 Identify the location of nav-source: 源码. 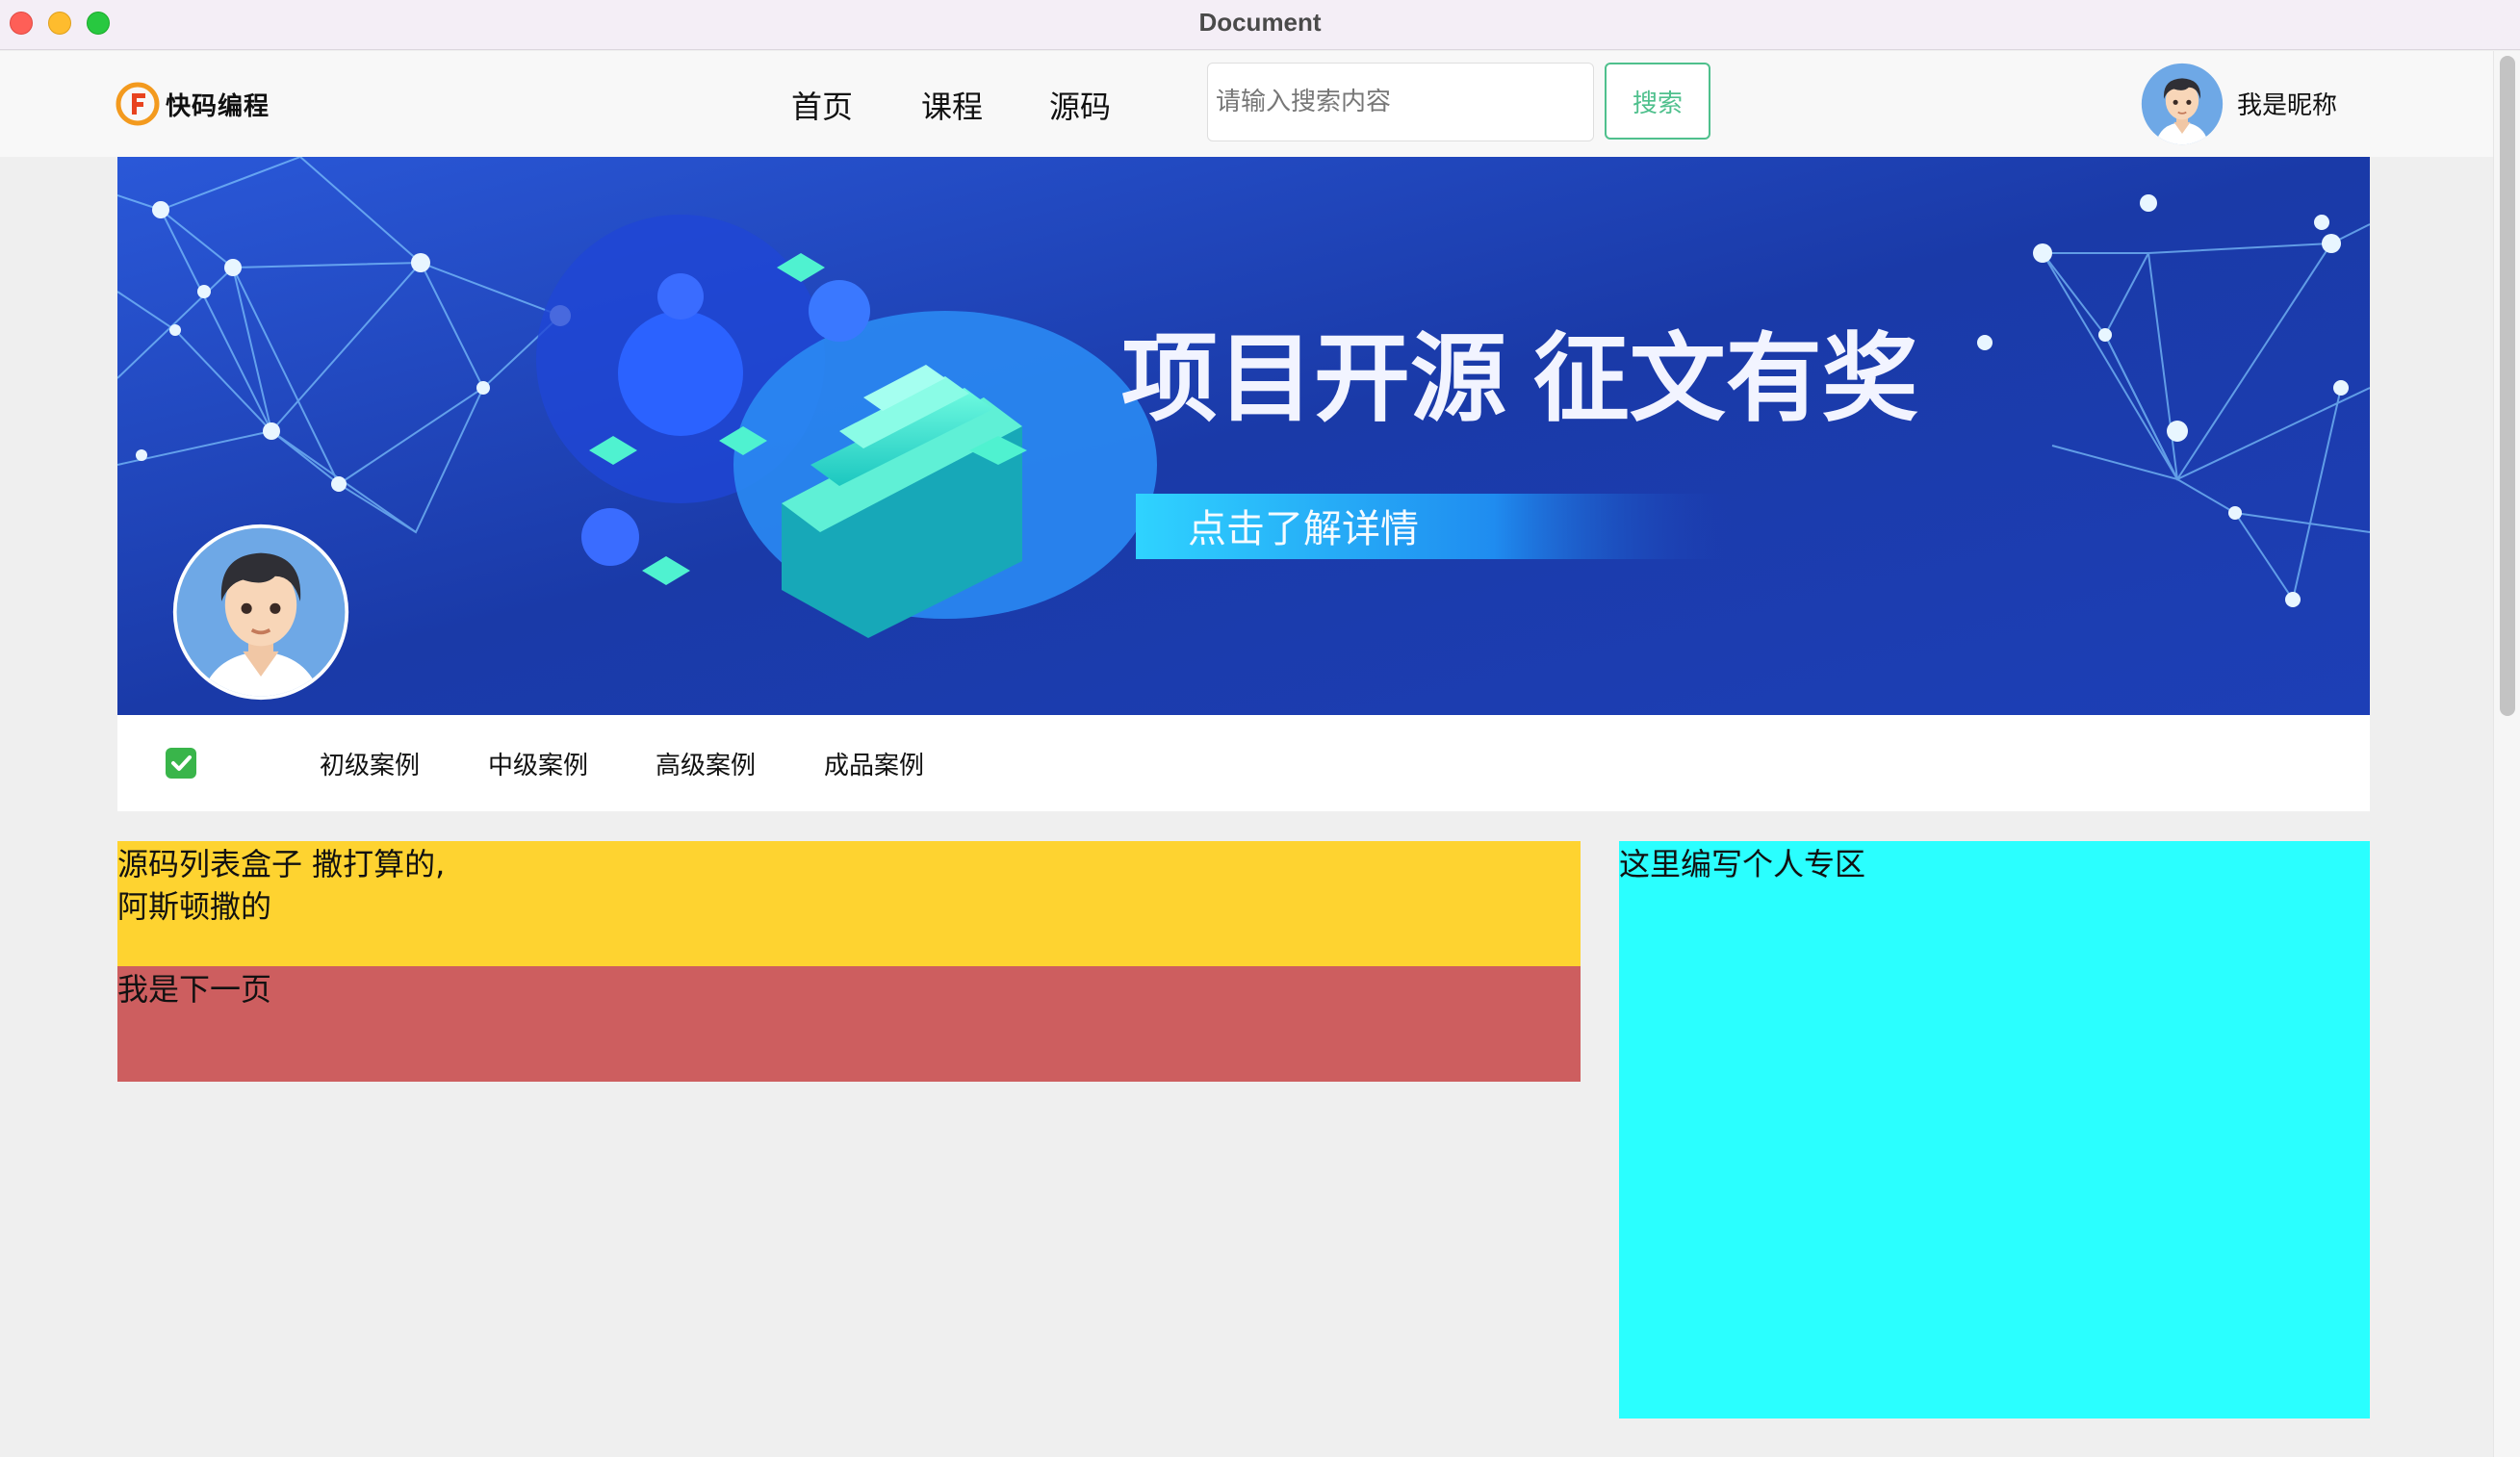
(1080, 105).